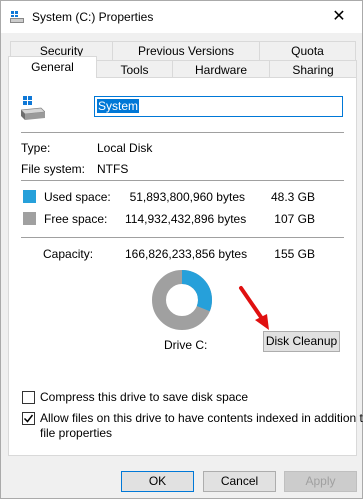 The image size is (363, 499). I want to click on disk-cleanup-button: Disk Cleanup, so click(301, 341).